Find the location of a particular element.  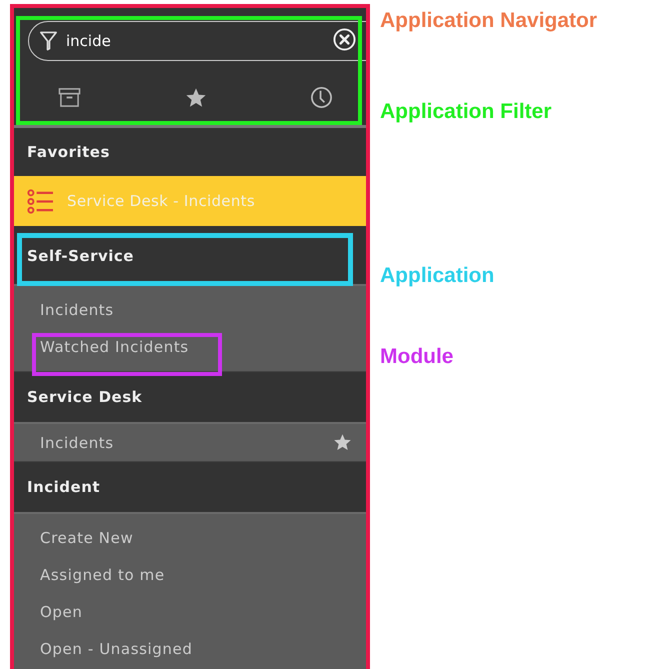

module-link: Open - Unassigned is located at coordinates (116, 649).